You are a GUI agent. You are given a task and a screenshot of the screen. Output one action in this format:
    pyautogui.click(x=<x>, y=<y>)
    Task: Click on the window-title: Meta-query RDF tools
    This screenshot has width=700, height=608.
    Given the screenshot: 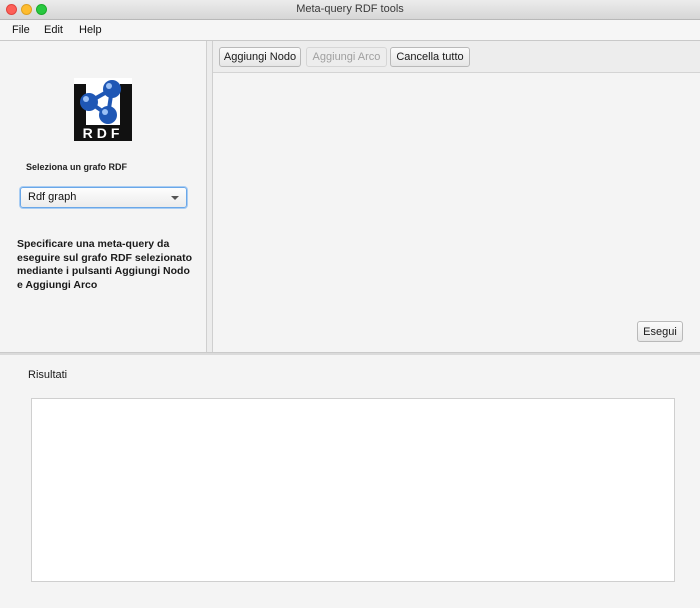 What is the action you would take?
    pyautogui.click(x=350, y=9)
    